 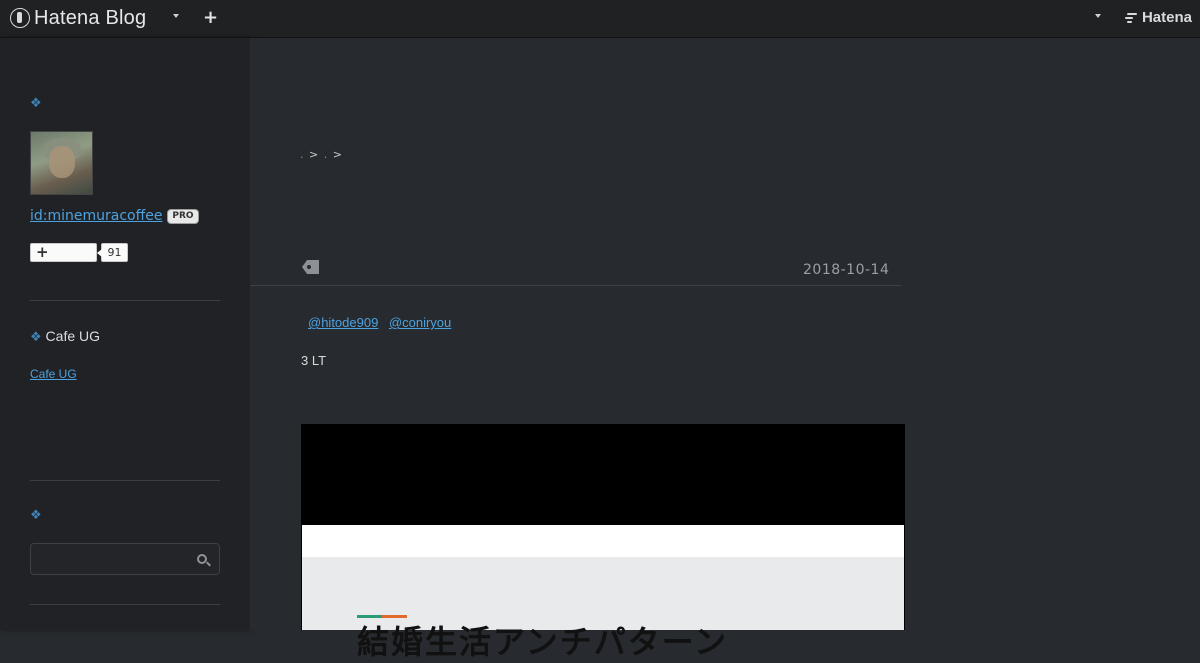 What do you see at coordinates (73, 336) in the screenshot?
I see `section-title: Cafe UG` at bounding box center [73, 336].